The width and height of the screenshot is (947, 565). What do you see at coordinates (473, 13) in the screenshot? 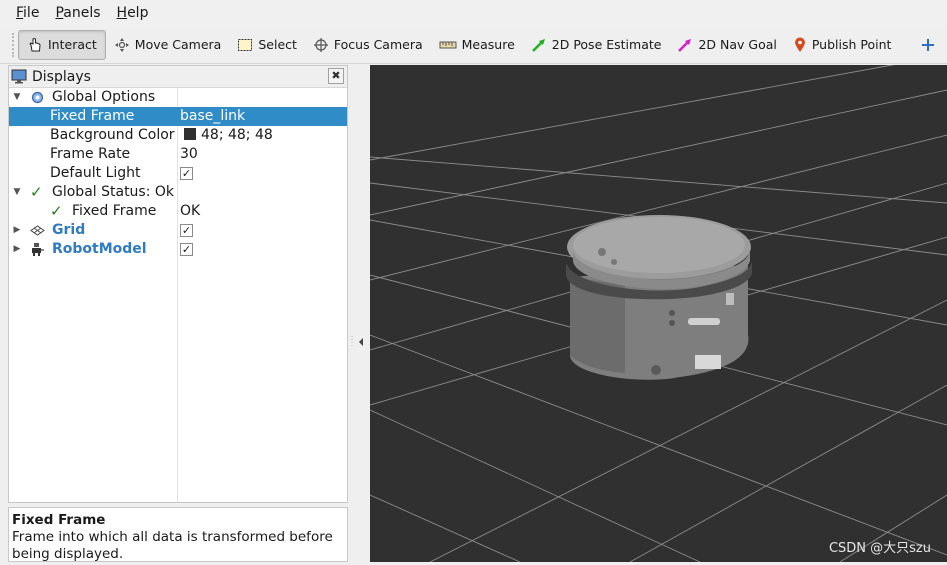
I see `menu-bar: File Panels Help` at bounding box center [473, 13].